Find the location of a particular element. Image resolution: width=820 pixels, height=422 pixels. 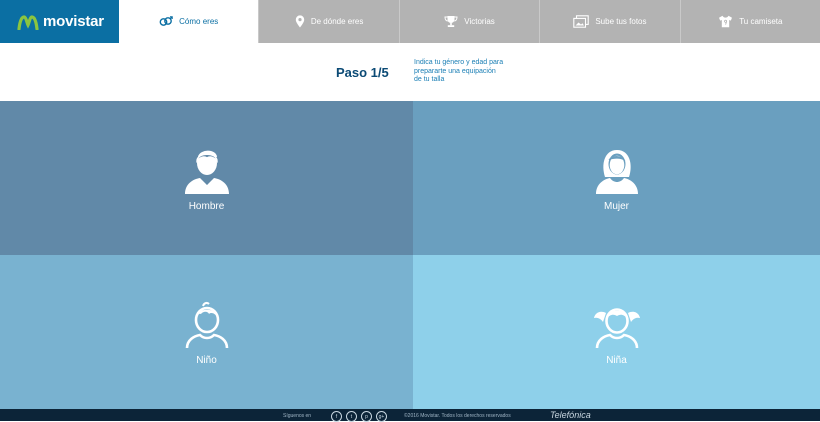

tab-tu-camiseta: Tu camiseta is located at coordinates (749, 21).